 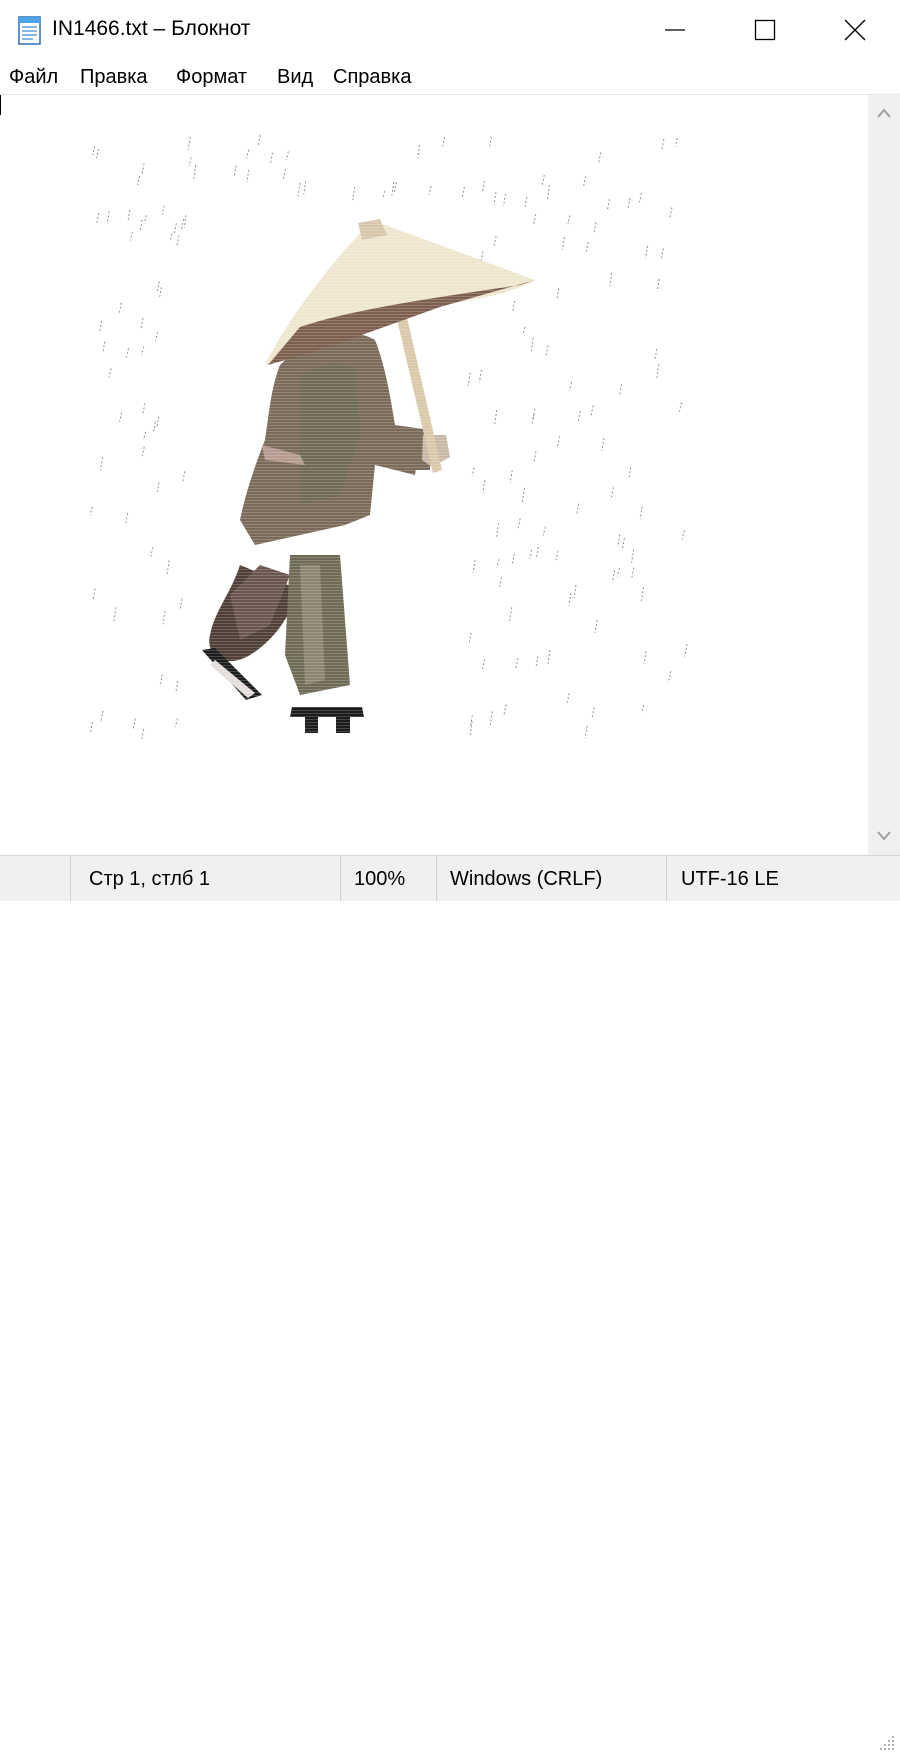 What do you see at coordinates (150, 879) in the screenshot?
I see `cursor-position: Стр 1, стлб 1` at bounding box center [150, 879].